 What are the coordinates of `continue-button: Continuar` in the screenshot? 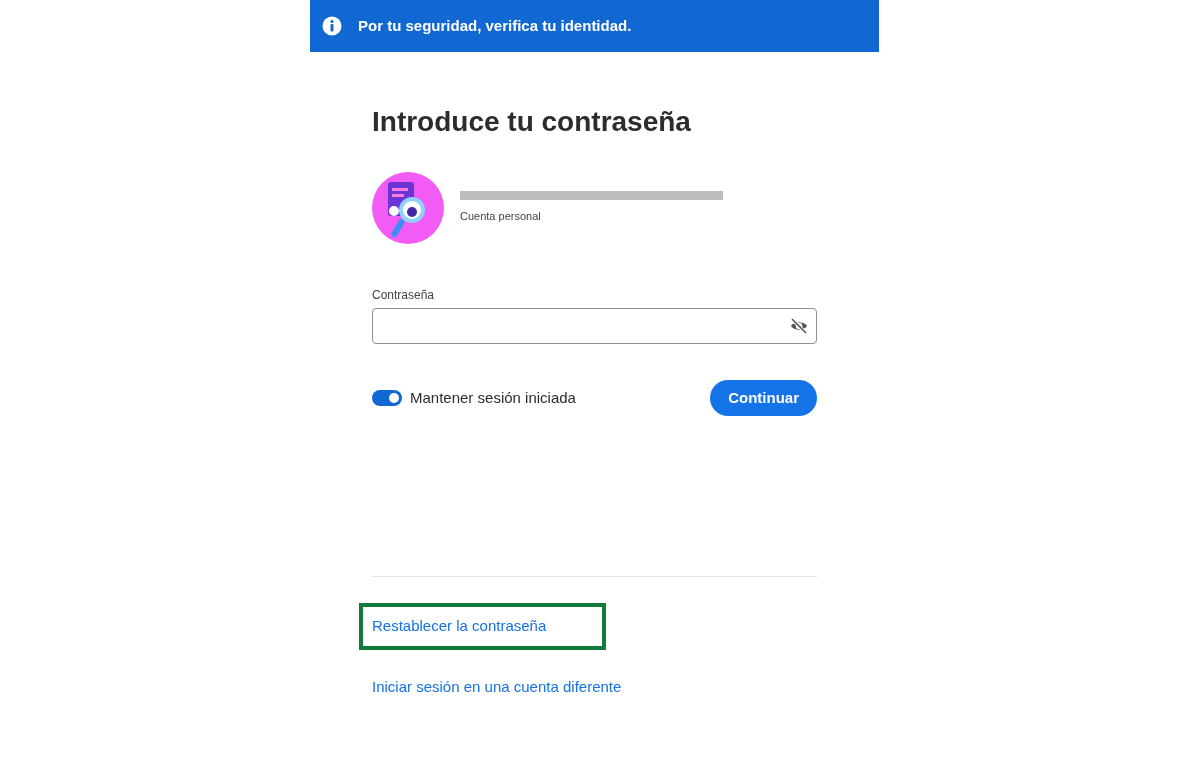 It's located at (763, 398).